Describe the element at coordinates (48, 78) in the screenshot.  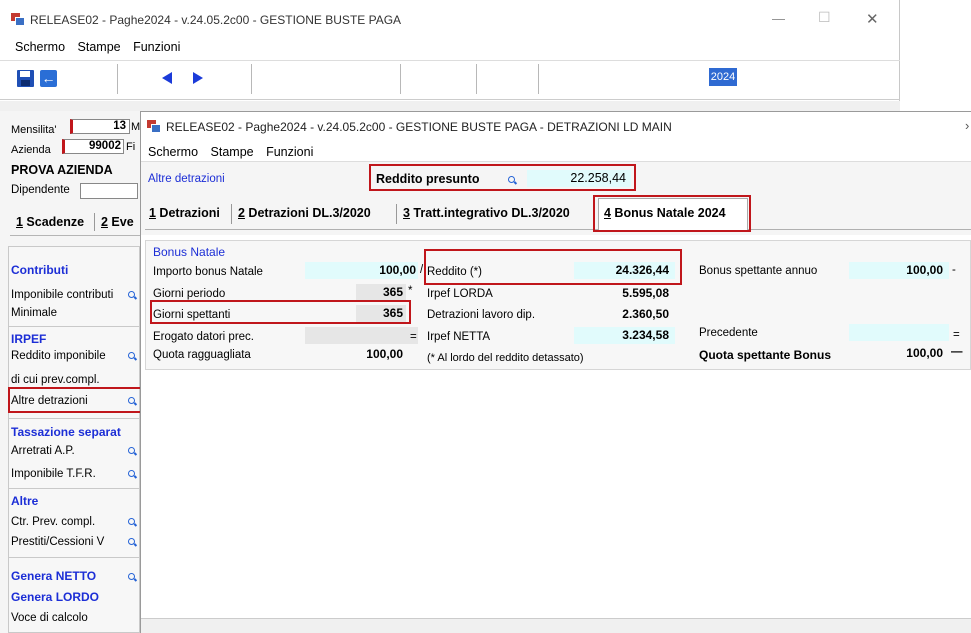
I see `back-arrow-icon: ←` at that location.